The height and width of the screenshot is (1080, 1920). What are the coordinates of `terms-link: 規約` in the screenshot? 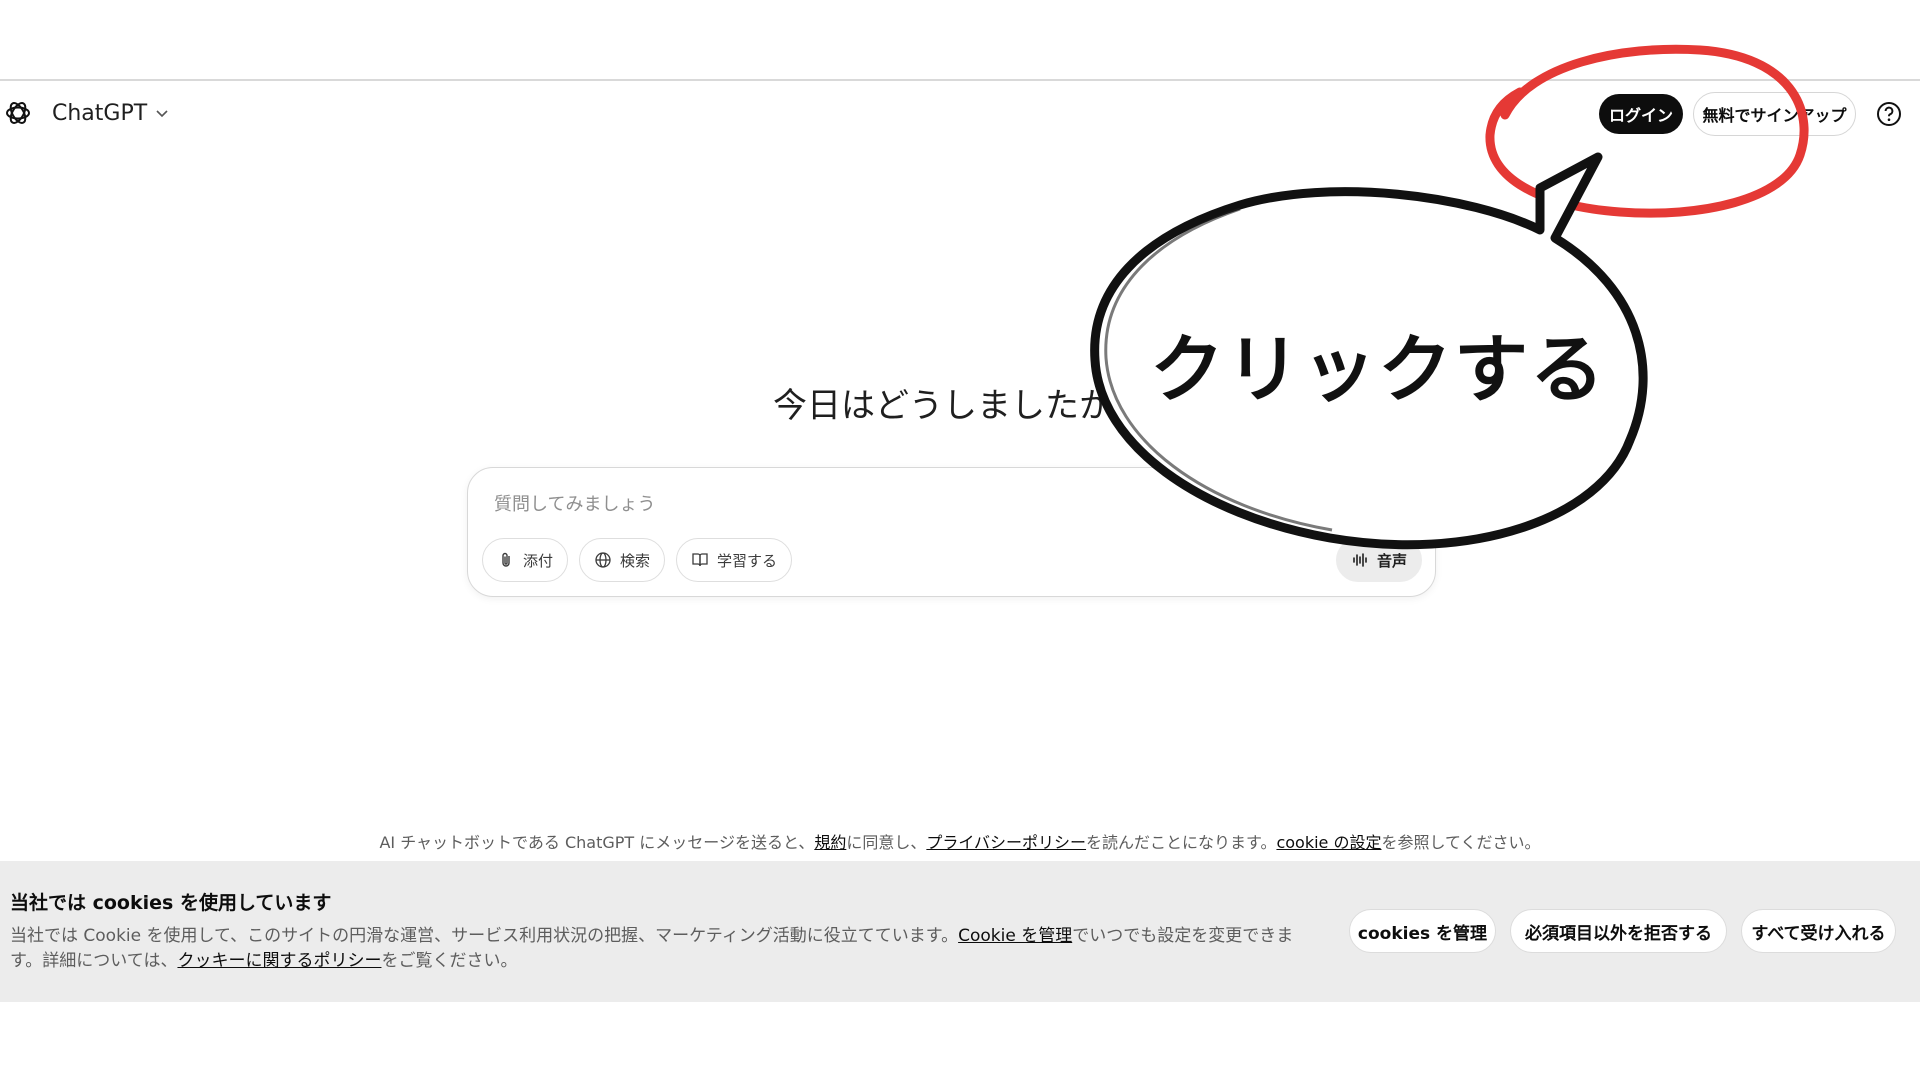 It's located at (830, 842).